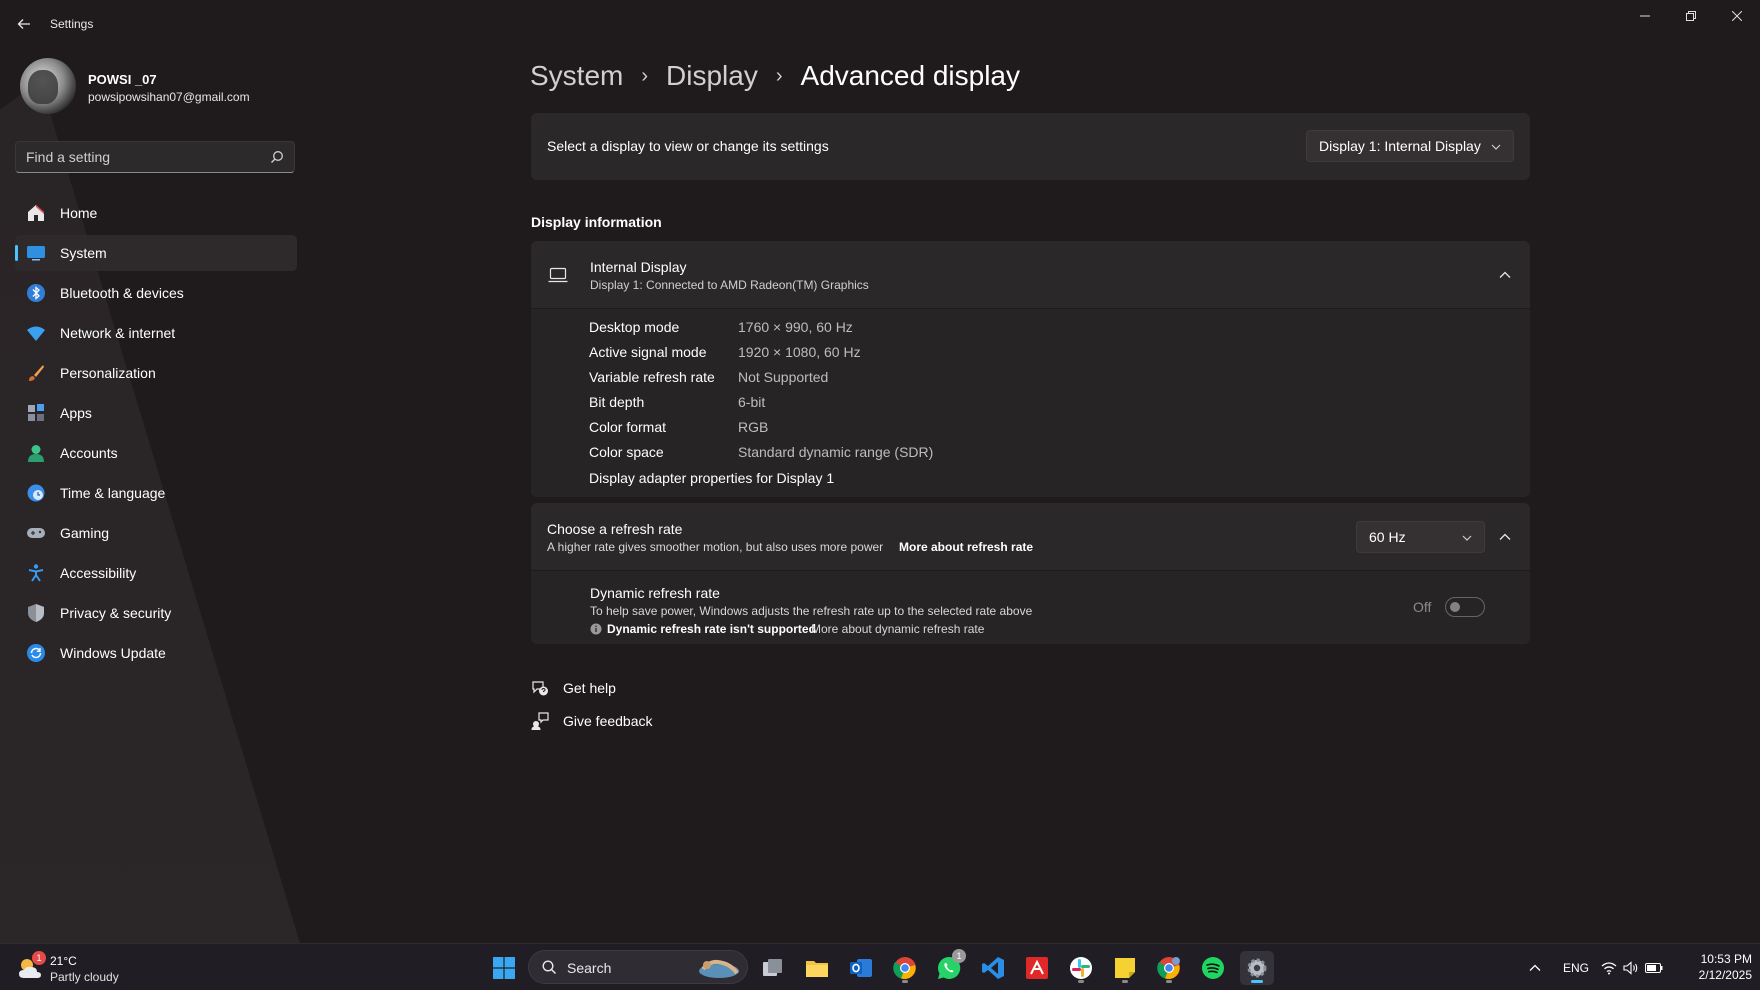  What do you see at coordinates (711, 480) in the screenshot?
I see `display-adapter-properties-link: Display adapter properties for Display 1` at bounding box center [711, 480].